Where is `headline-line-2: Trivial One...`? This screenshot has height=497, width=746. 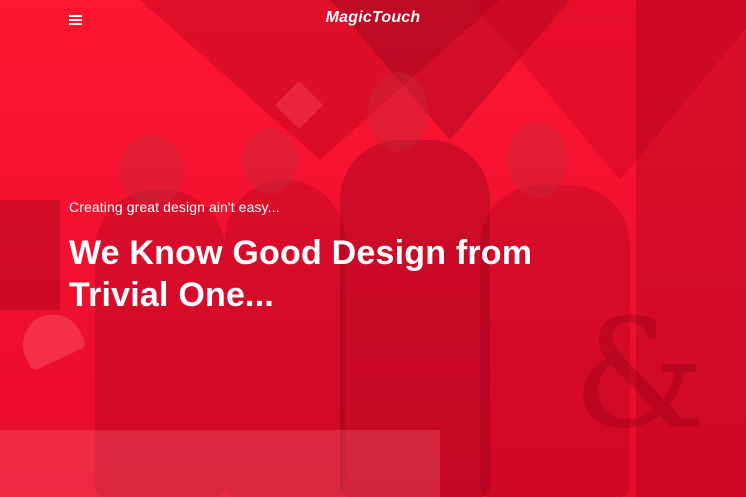 headline-line-2: Trivial One... is located at coordinates (171, 295).